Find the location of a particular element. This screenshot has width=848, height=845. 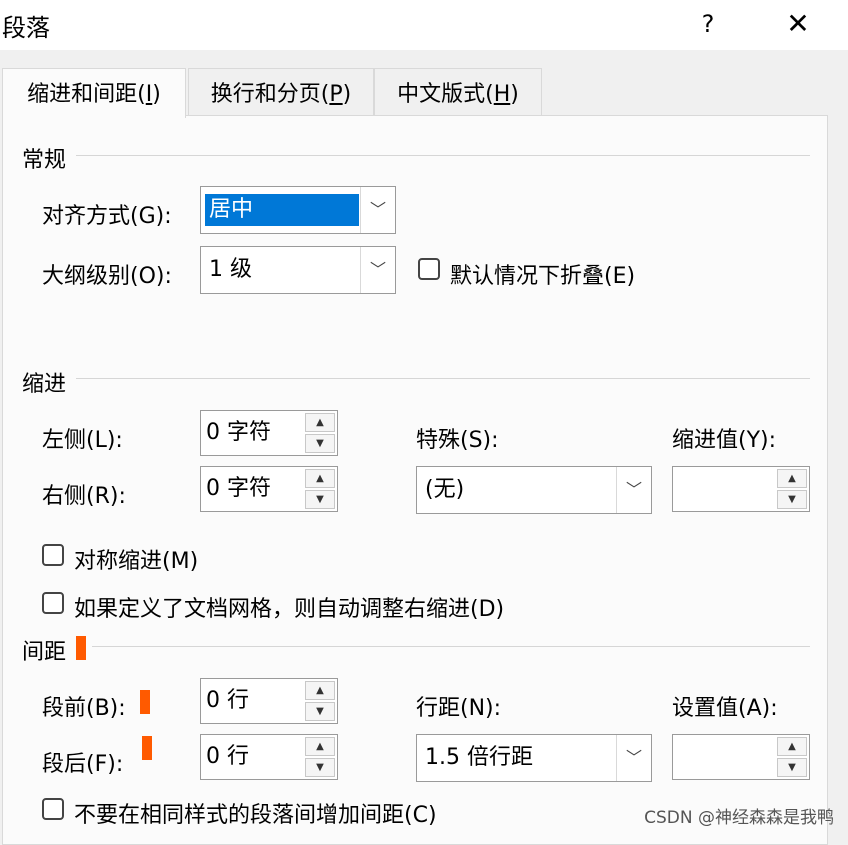

outline-level-label: 大纲级别(O): is located at coordinates (107, 276).